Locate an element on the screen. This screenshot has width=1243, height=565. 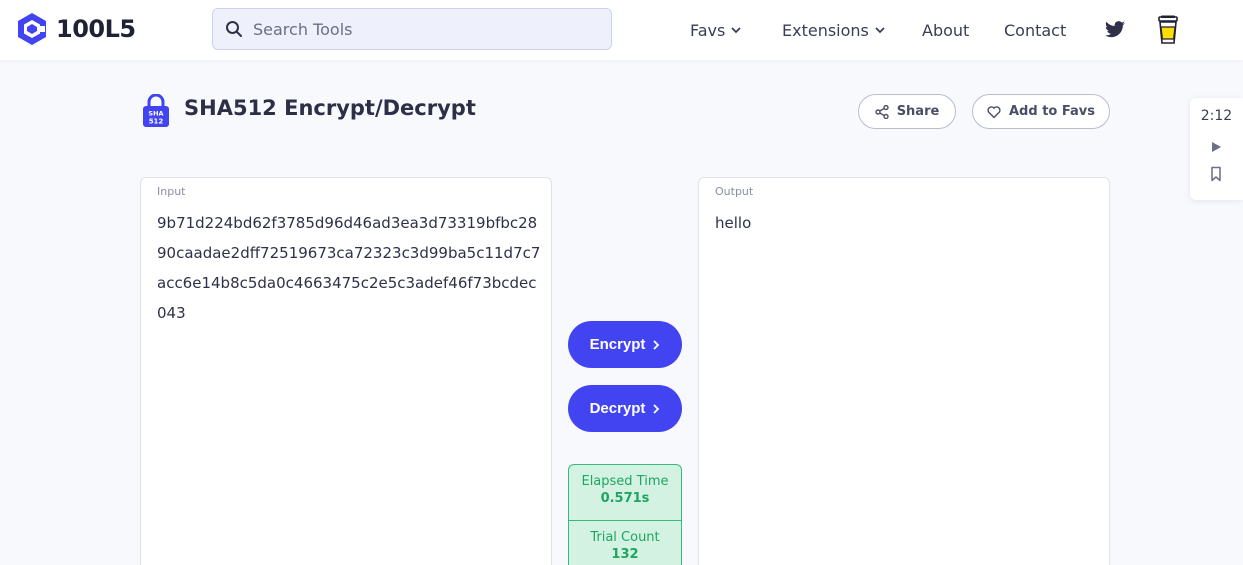
nav-favs: Favs is located at coordinates (715, 30).